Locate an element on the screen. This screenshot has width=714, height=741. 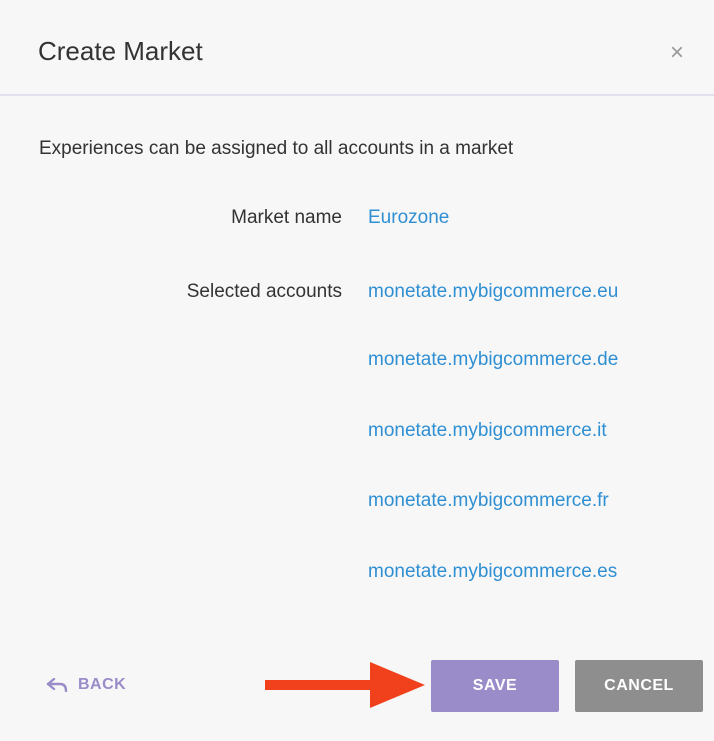
close-icon: × is located at coordinates (677, 53).